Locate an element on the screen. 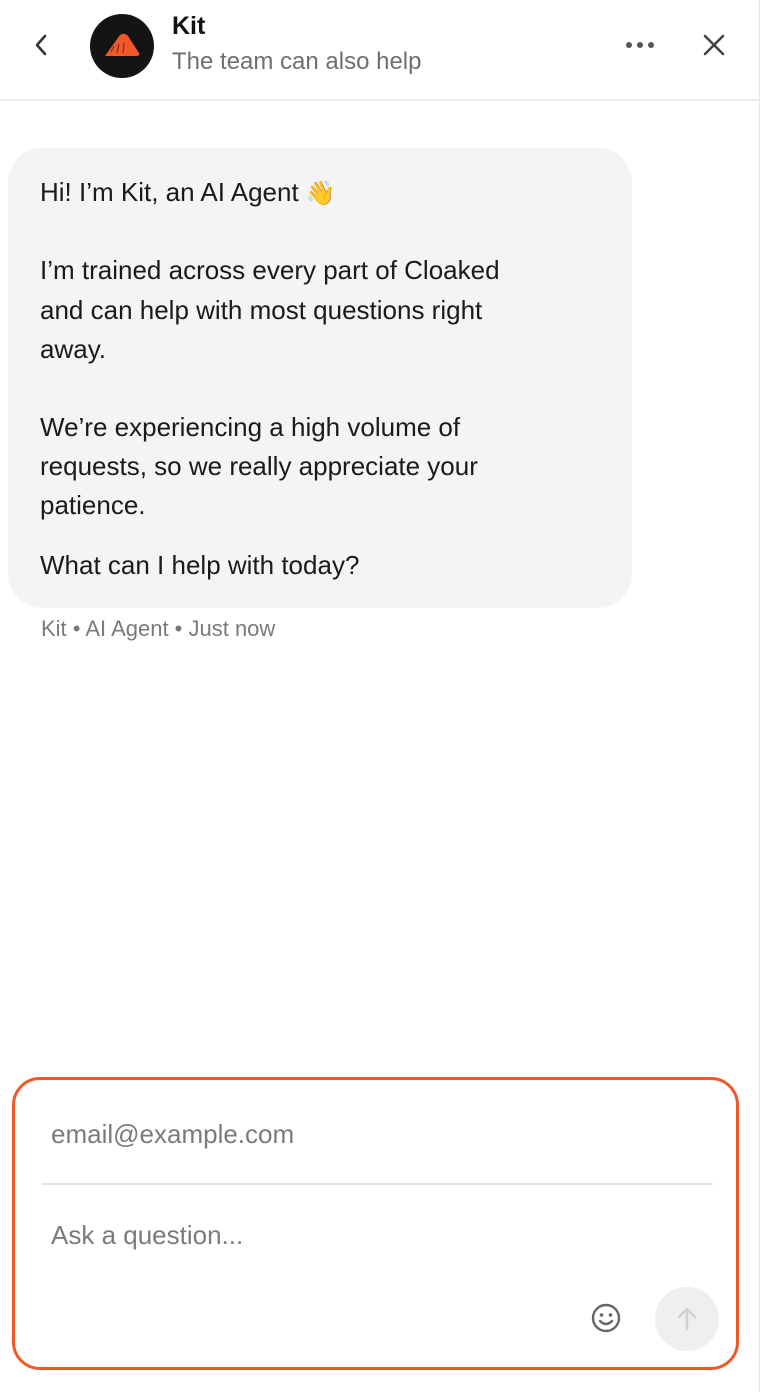 Image resolution: width=760 pixels, height=1392 pixels. composer-divider is located at coordinates (377, 1184).